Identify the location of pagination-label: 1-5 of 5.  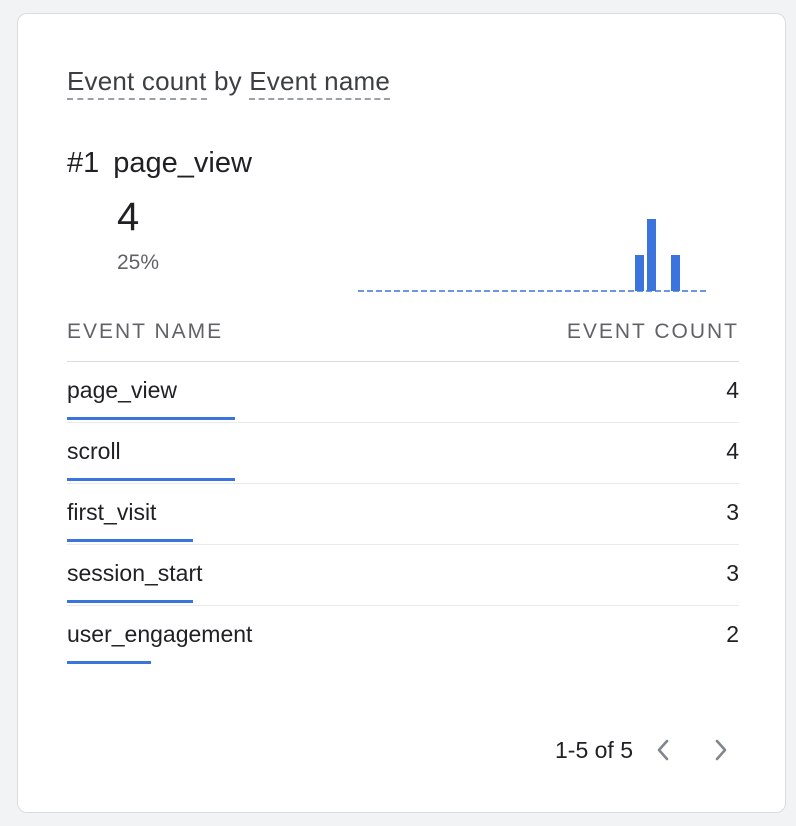
(594, 749).